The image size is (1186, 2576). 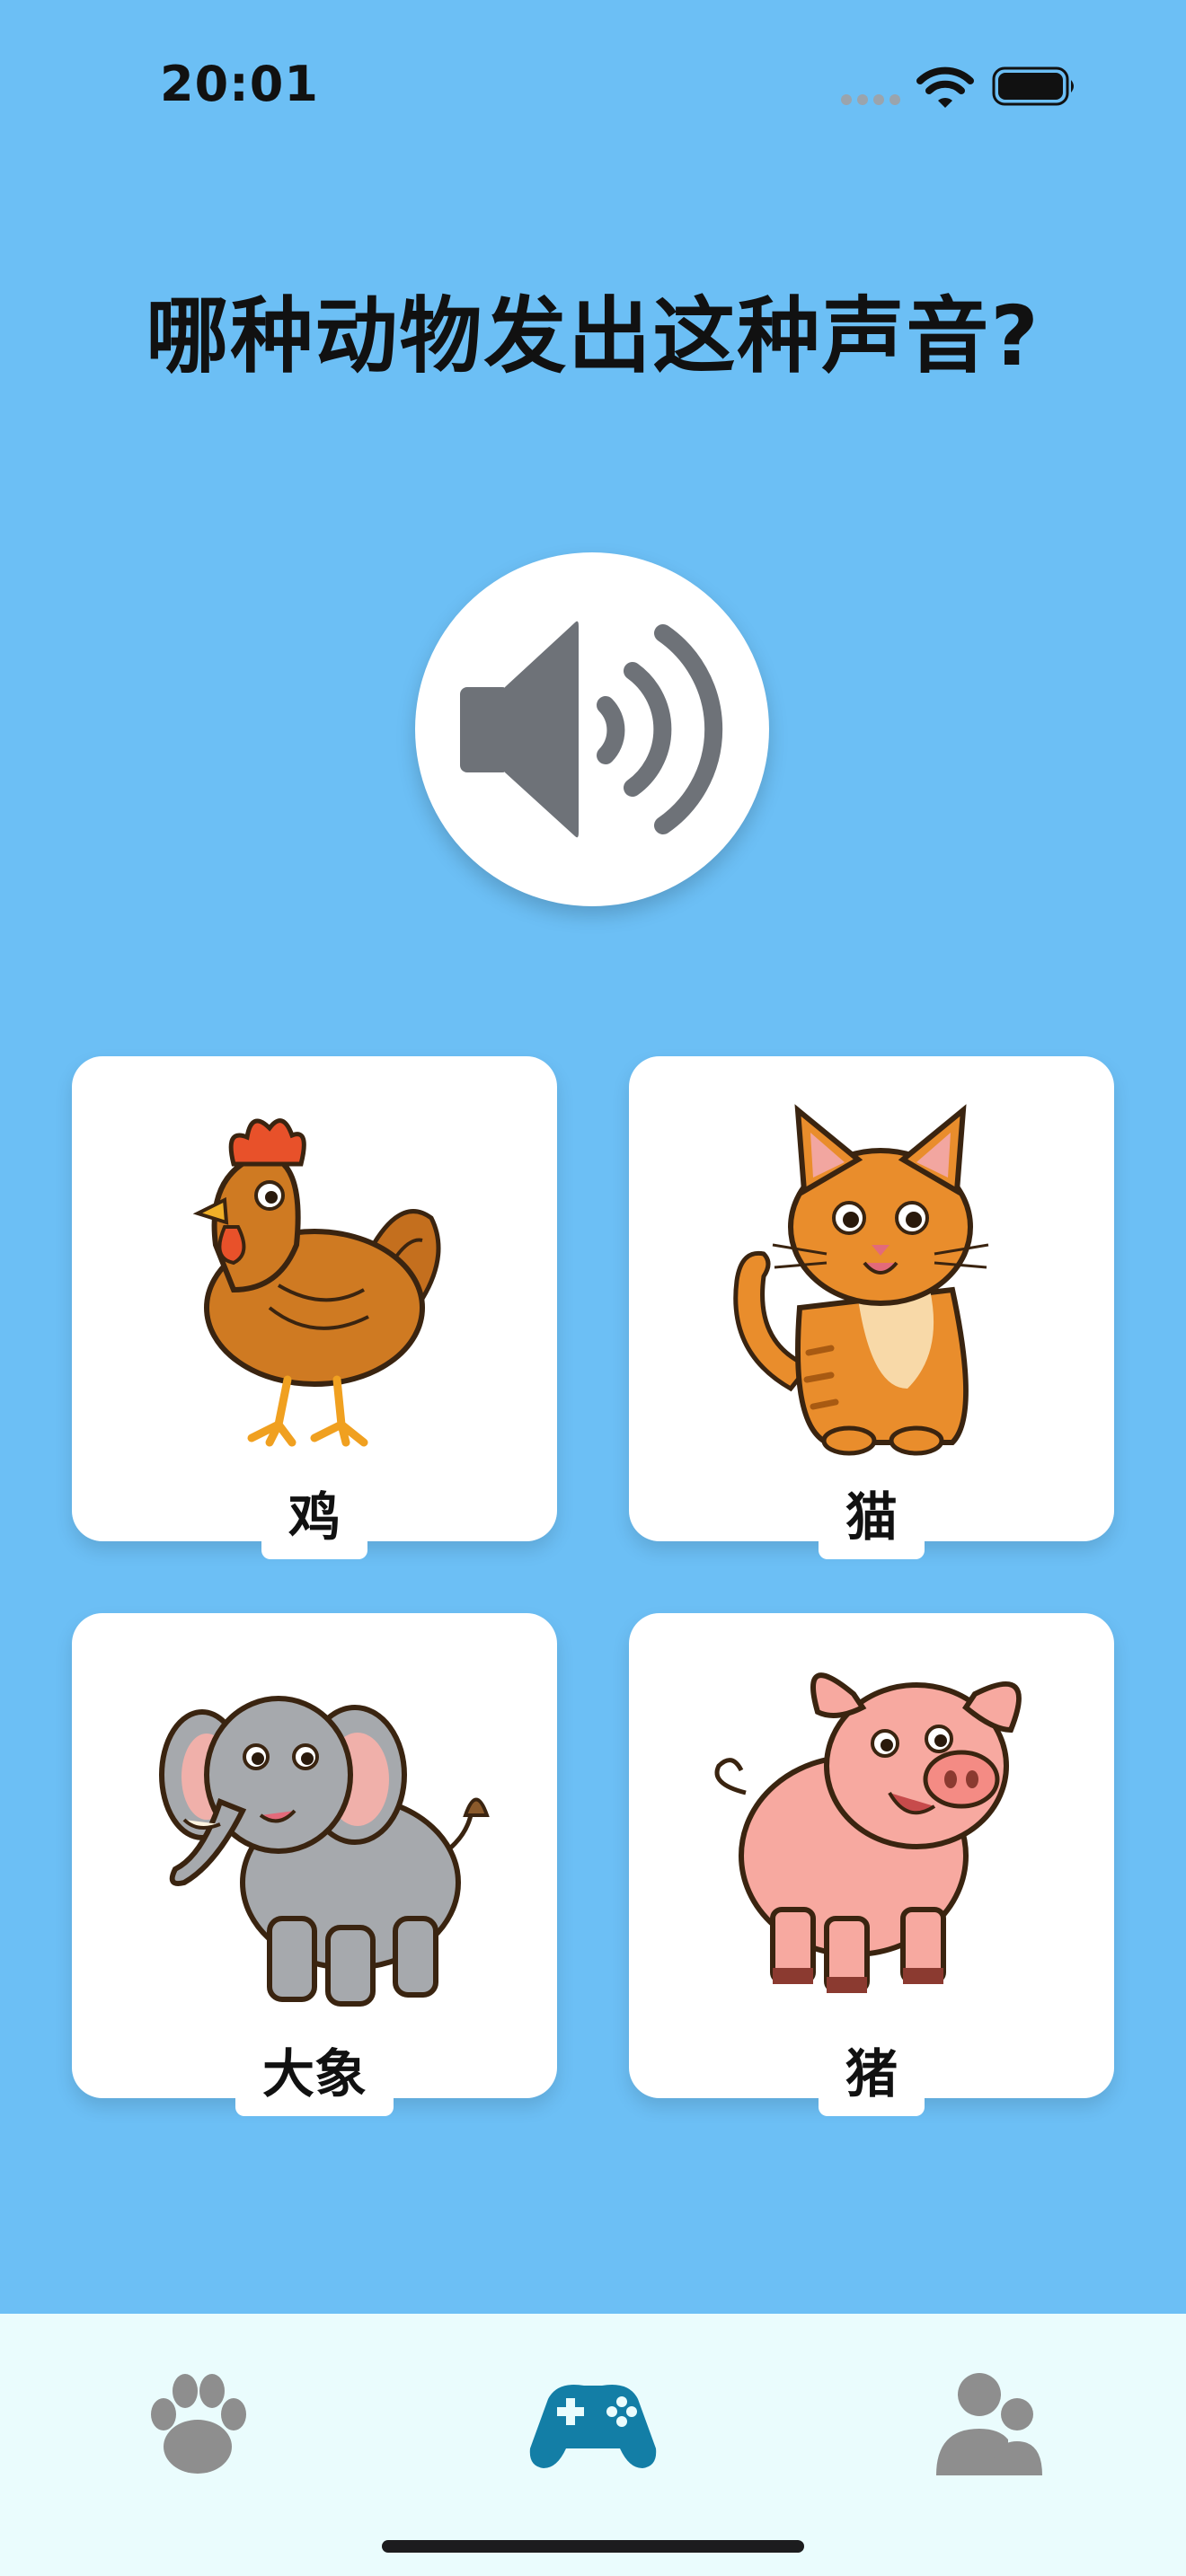 What do you see at coordinates (198, 2424) in the screenshot?
I see `paw-icon` at bounding box center [198, 2424].